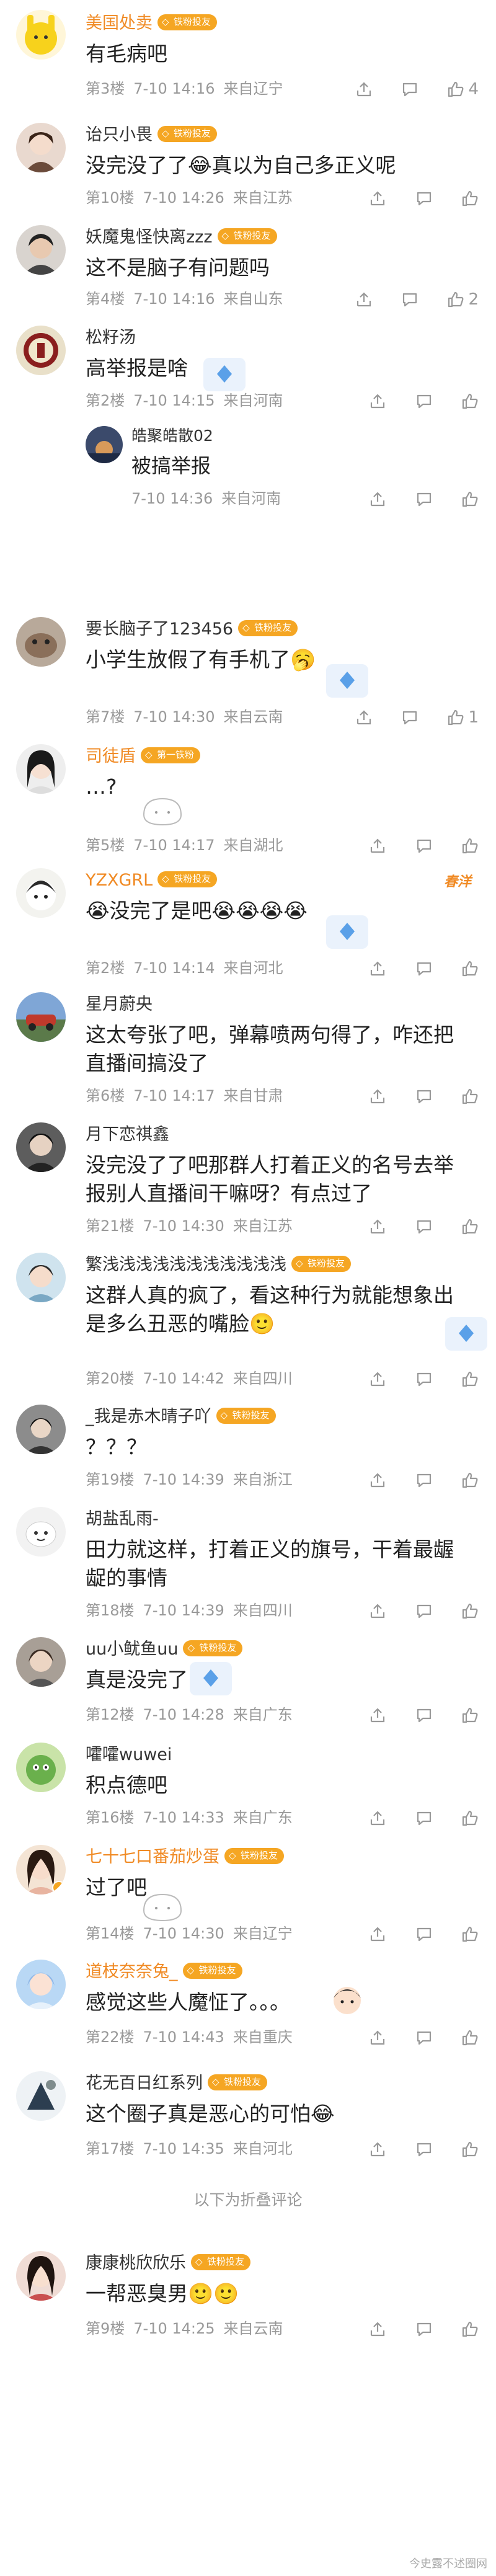 Image resolution: width=496 pixels, height=2576 pixels. I want to click on username: 康康桃欣欣乐铁粉投友, so click(168, 2263).